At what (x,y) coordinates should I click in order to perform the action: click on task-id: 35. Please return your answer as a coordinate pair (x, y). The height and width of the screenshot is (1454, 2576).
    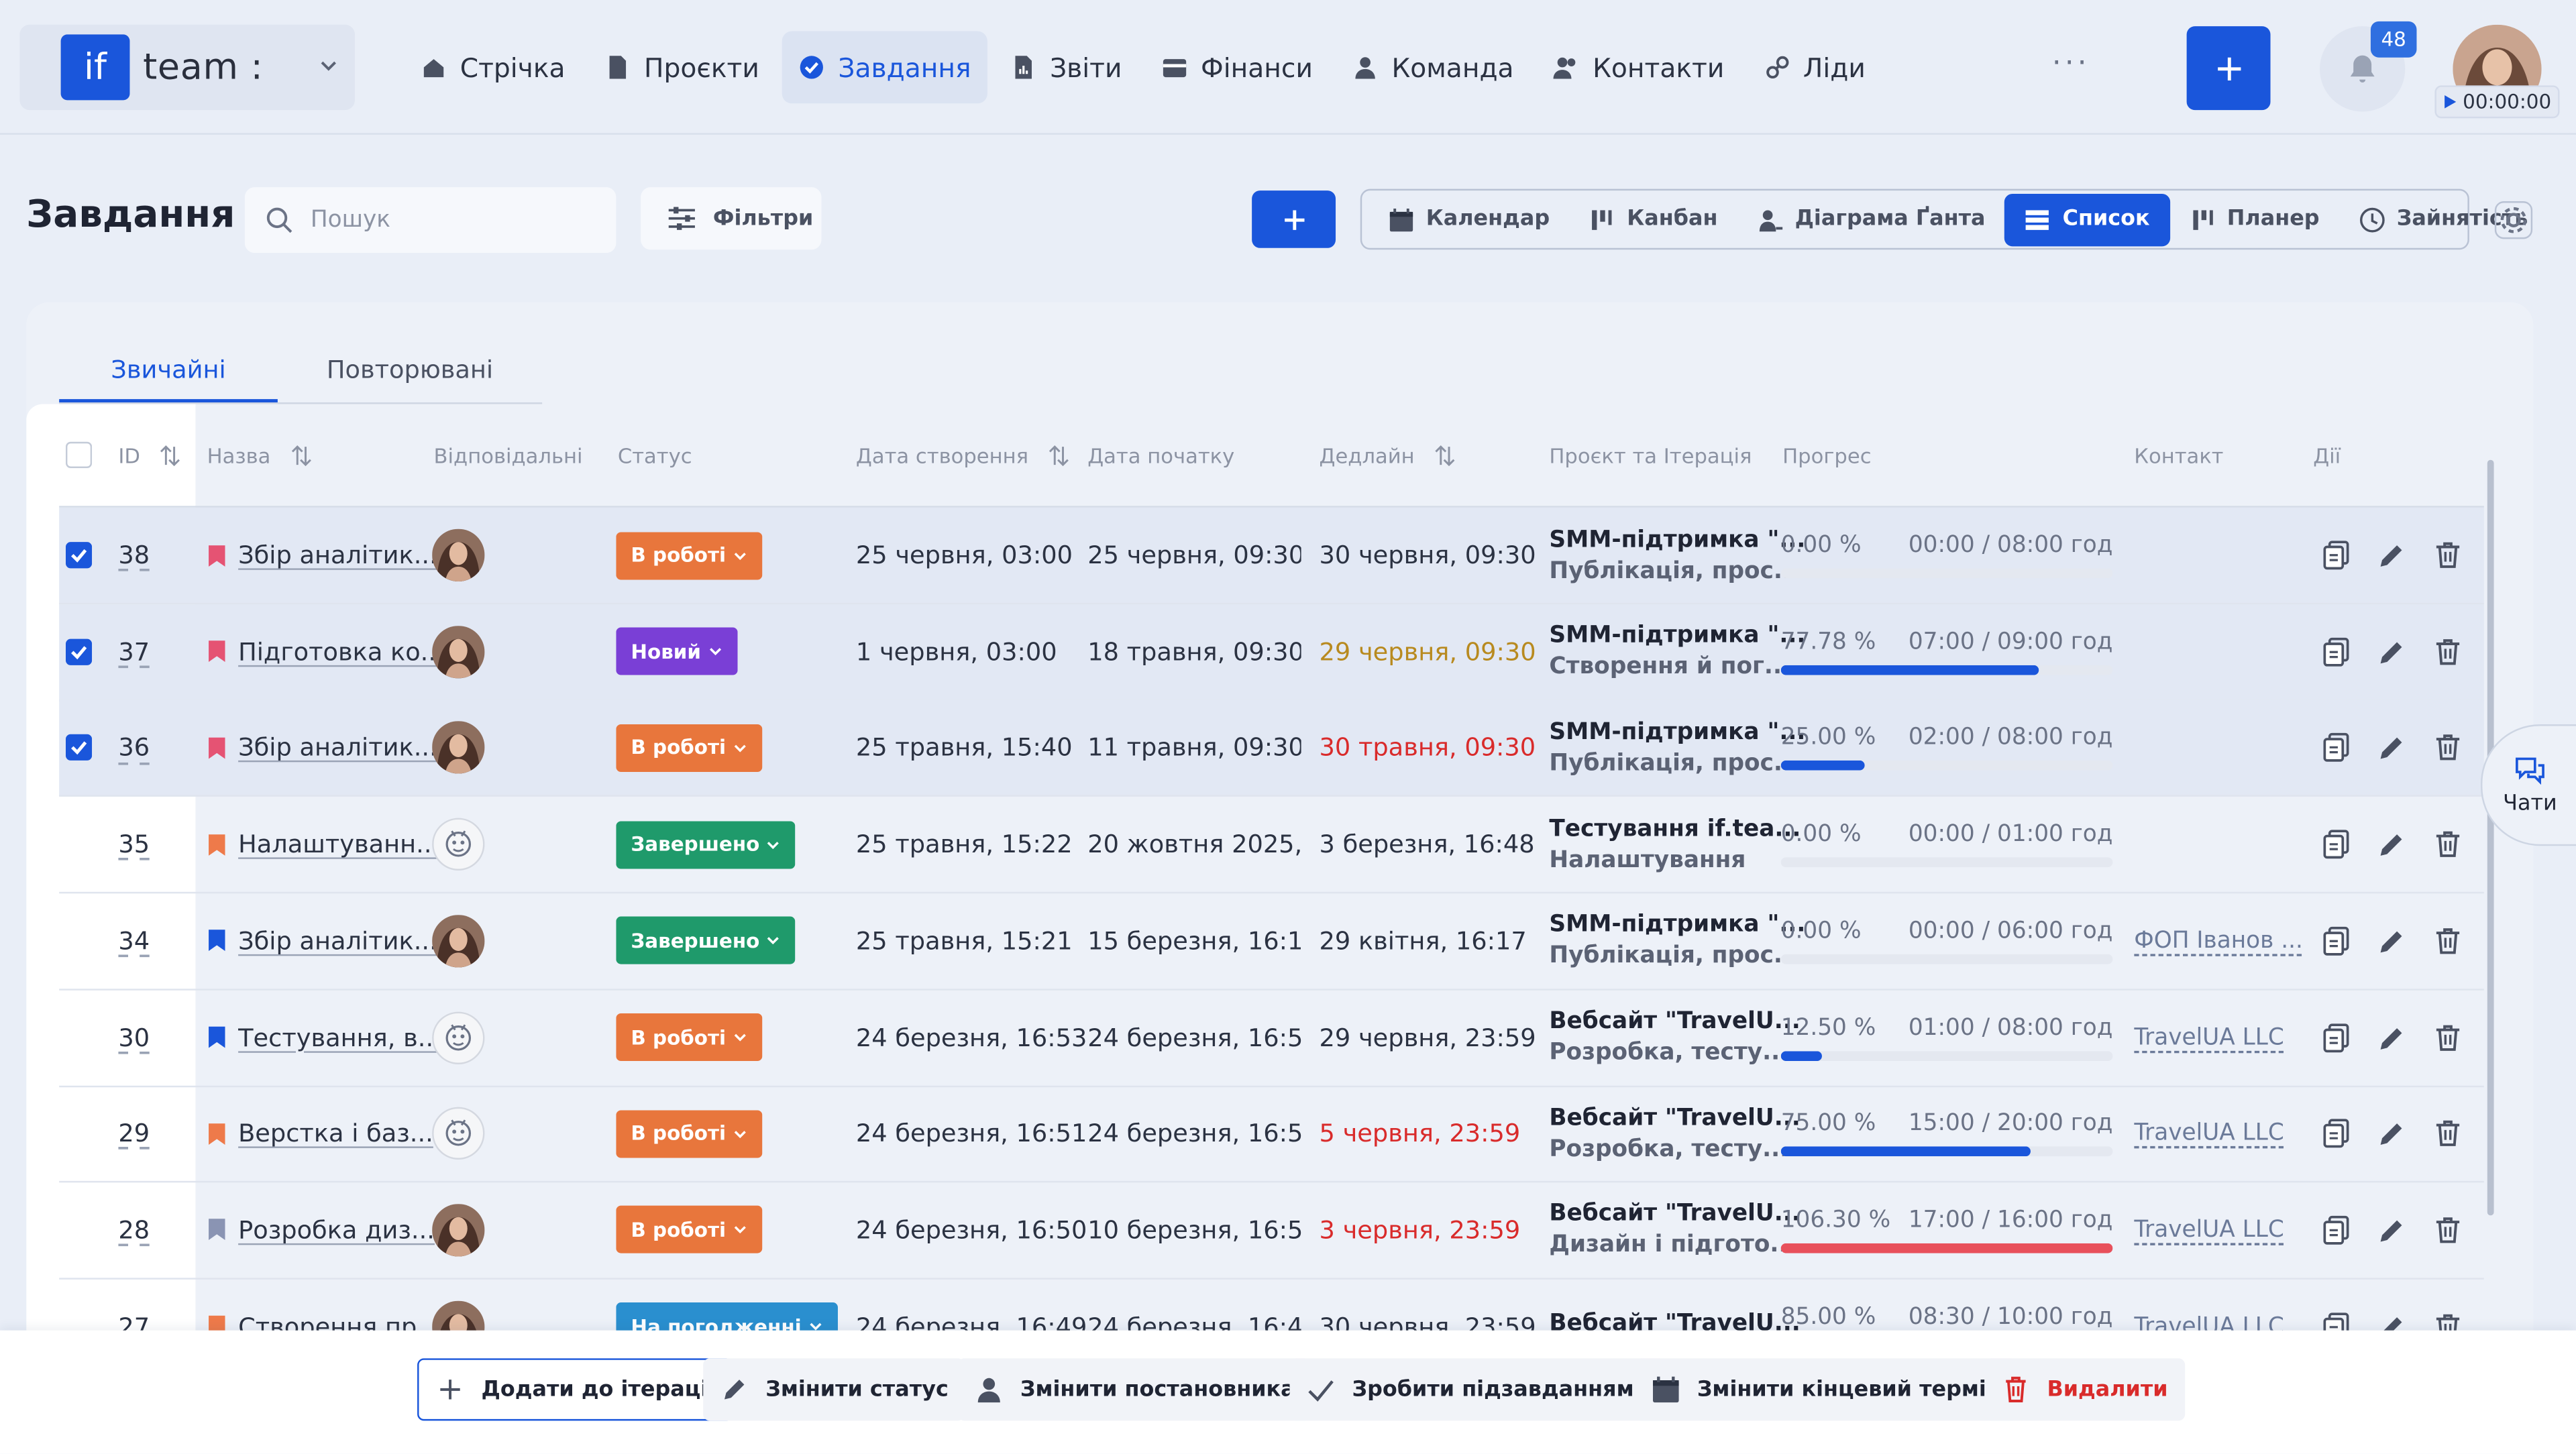
    Looking at the image, I should click on (134, 844).